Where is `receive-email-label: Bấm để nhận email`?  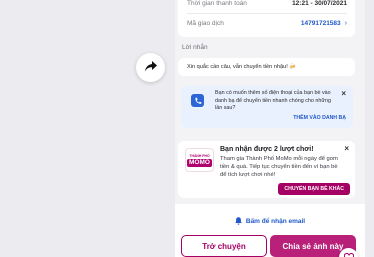 receive-email-label: Bấm để nhận email is located at coordinates (275, 221).